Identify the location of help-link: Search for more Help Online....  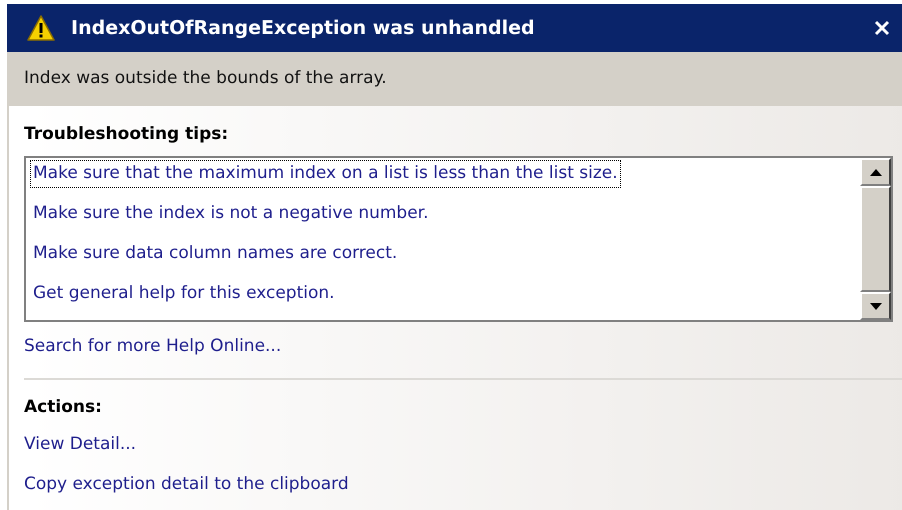
(153, 346).